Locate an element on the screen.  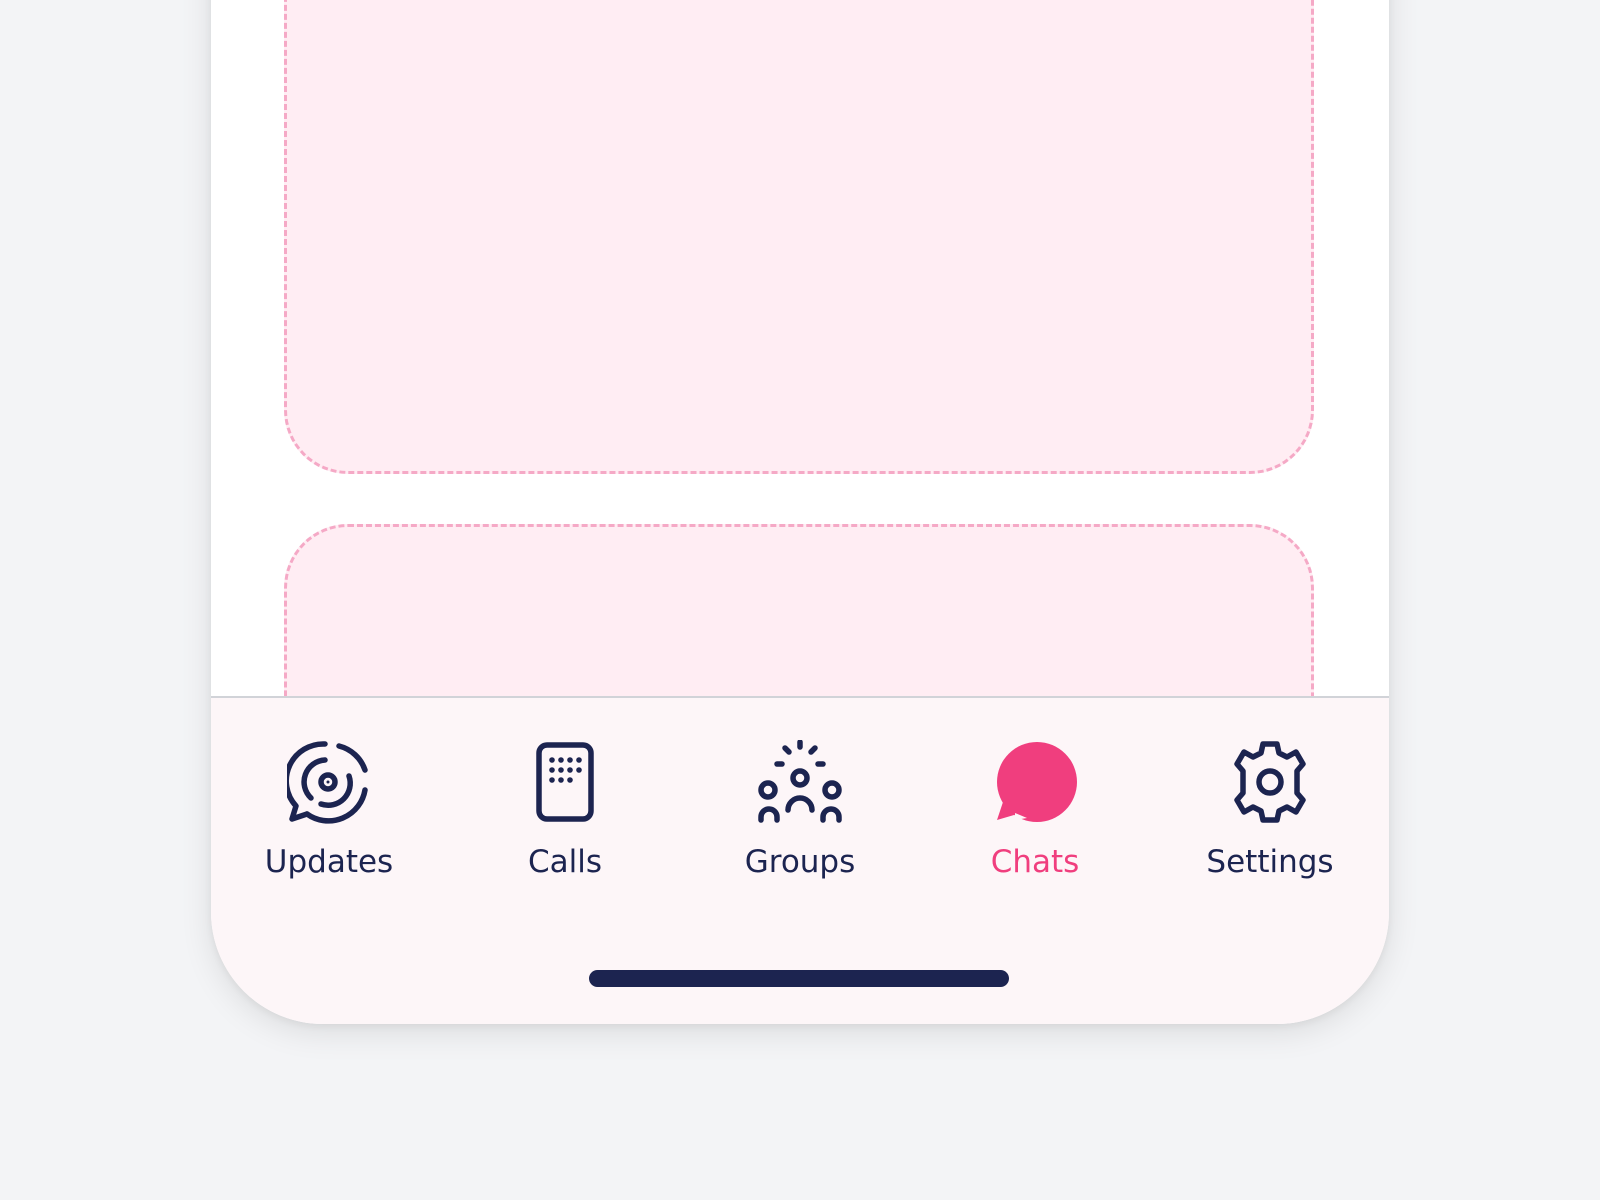
chat-bubble-icon is located at coordinates (1037, 782).